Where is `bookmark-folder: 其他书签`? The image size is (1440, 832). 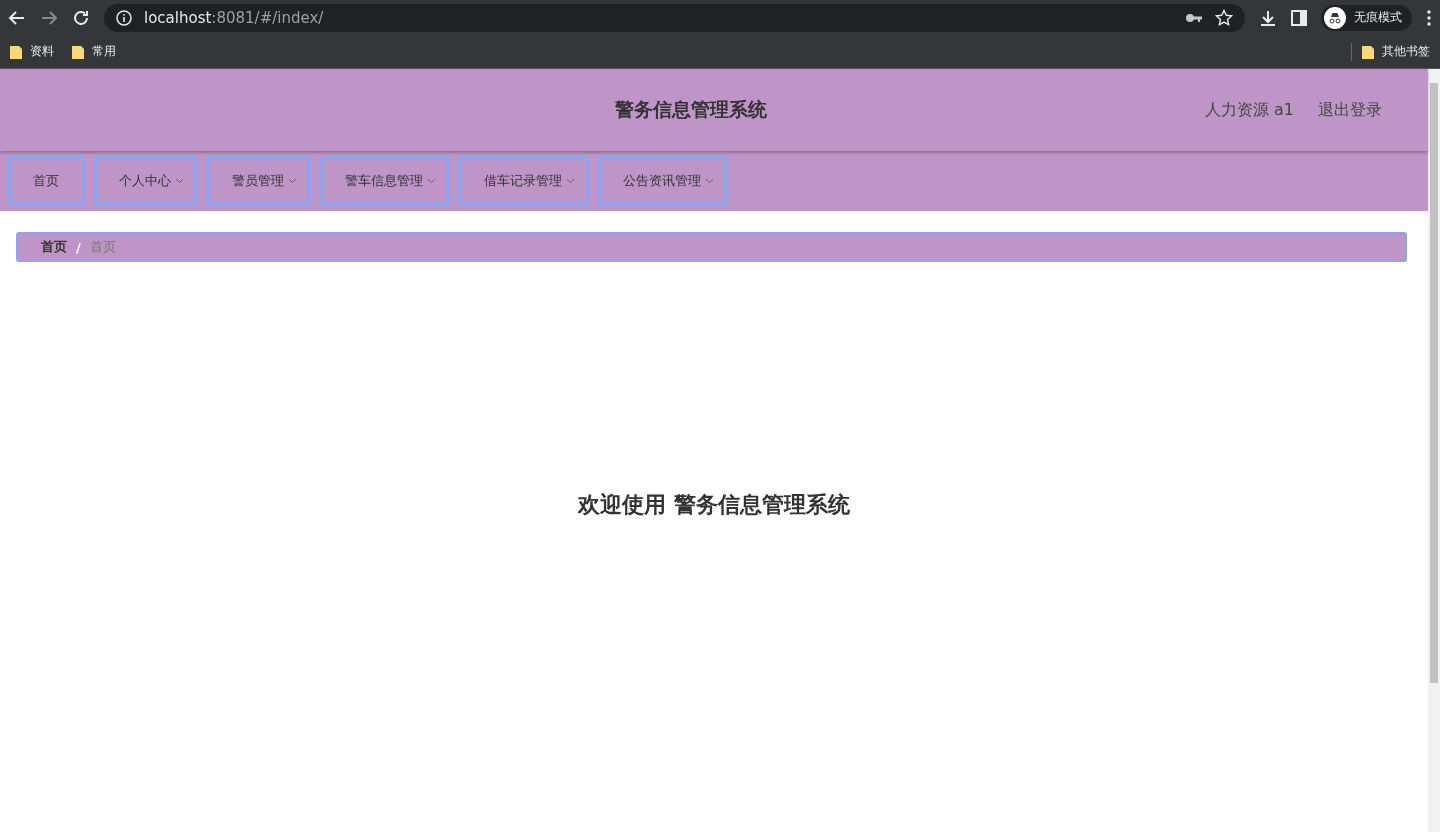 bookmark-folder: 其他书签 is located at coordinates (1396, 51).